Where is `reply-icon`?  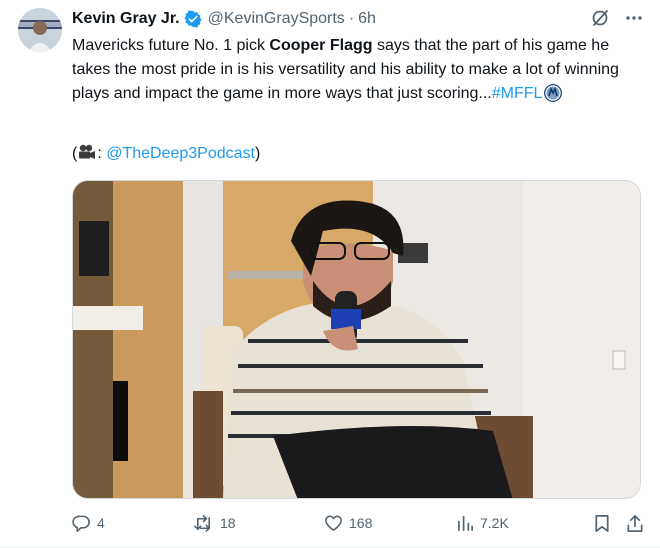 reply-icon is located at coordinates (81, 523).